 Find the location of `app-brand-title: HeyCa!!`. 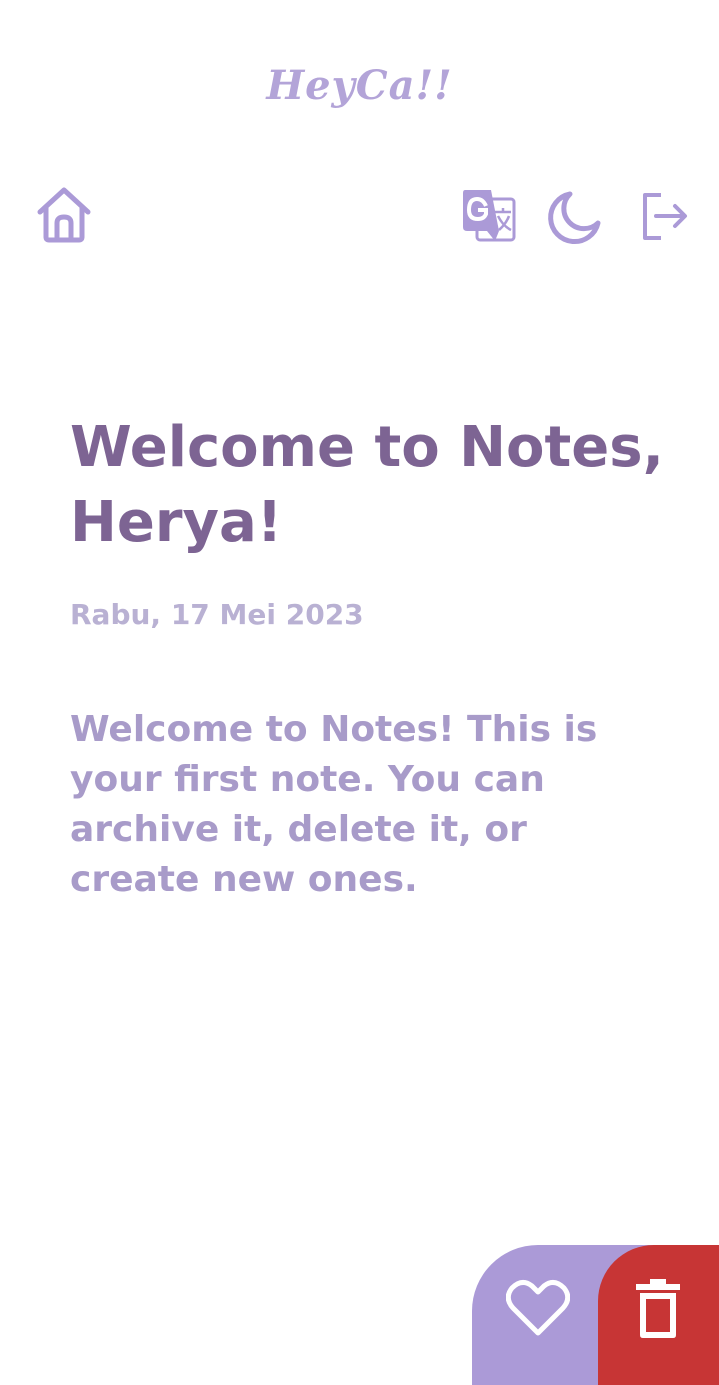

app-brand-title: HeyCa!! is located at coordinates (359, 85).